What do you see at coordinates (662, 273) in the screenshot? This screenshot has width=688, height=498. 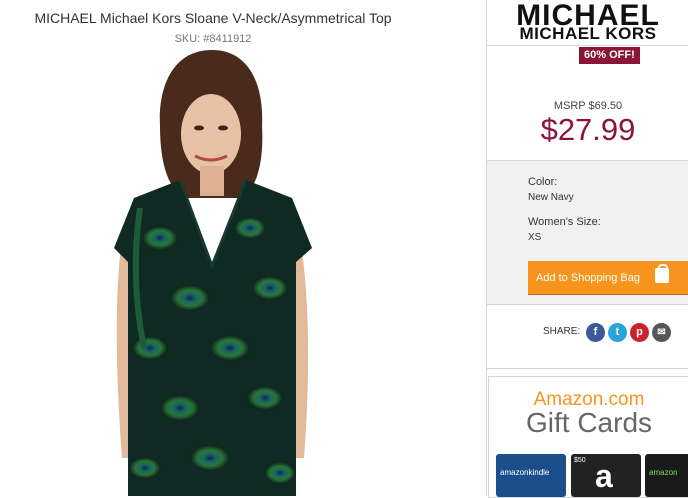 I see `shopping-bag-icon` at bounding box center [662, 273].